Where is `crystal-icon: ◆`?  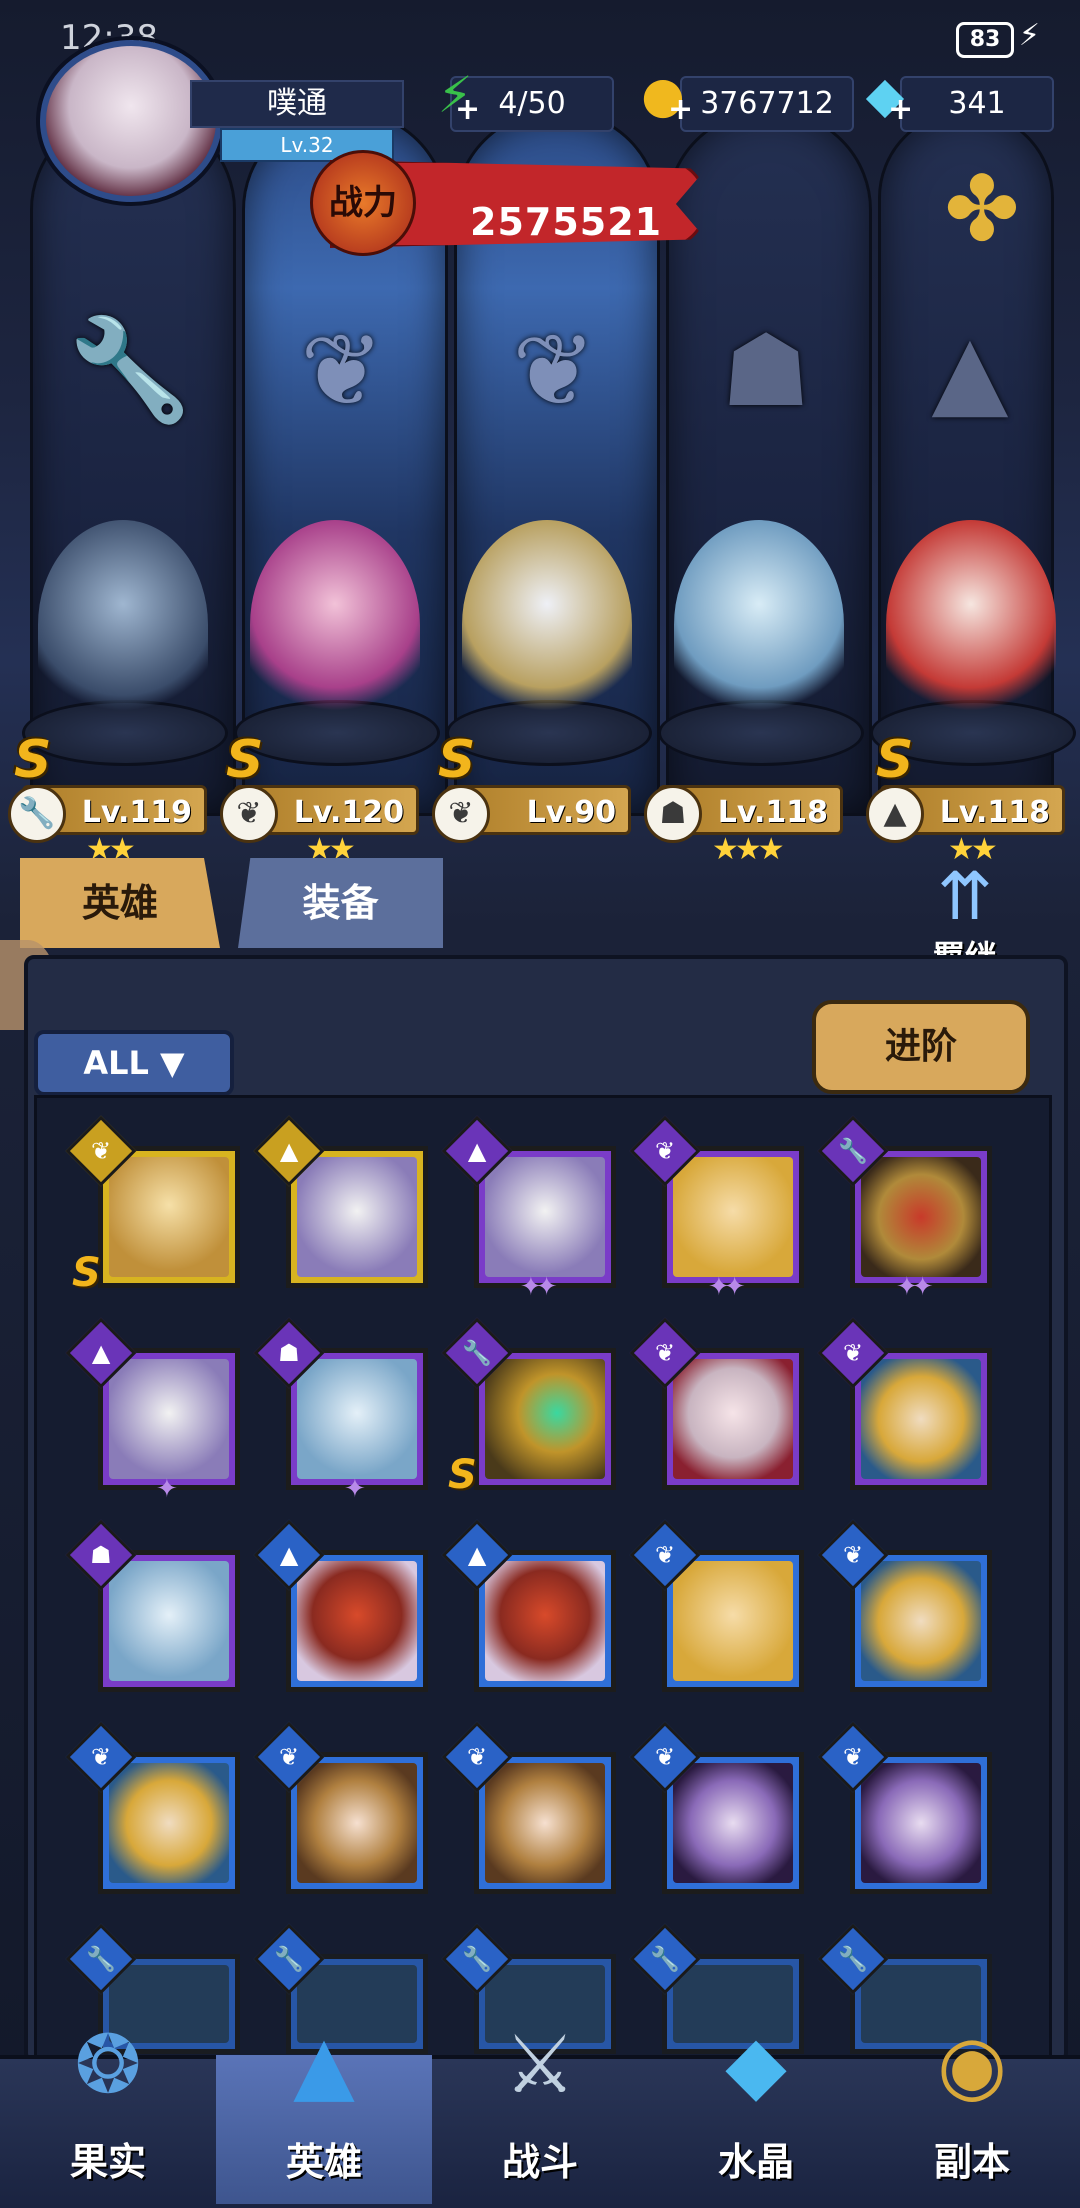
crystal-icon: ◆ is located at coordinates (756, 2064).